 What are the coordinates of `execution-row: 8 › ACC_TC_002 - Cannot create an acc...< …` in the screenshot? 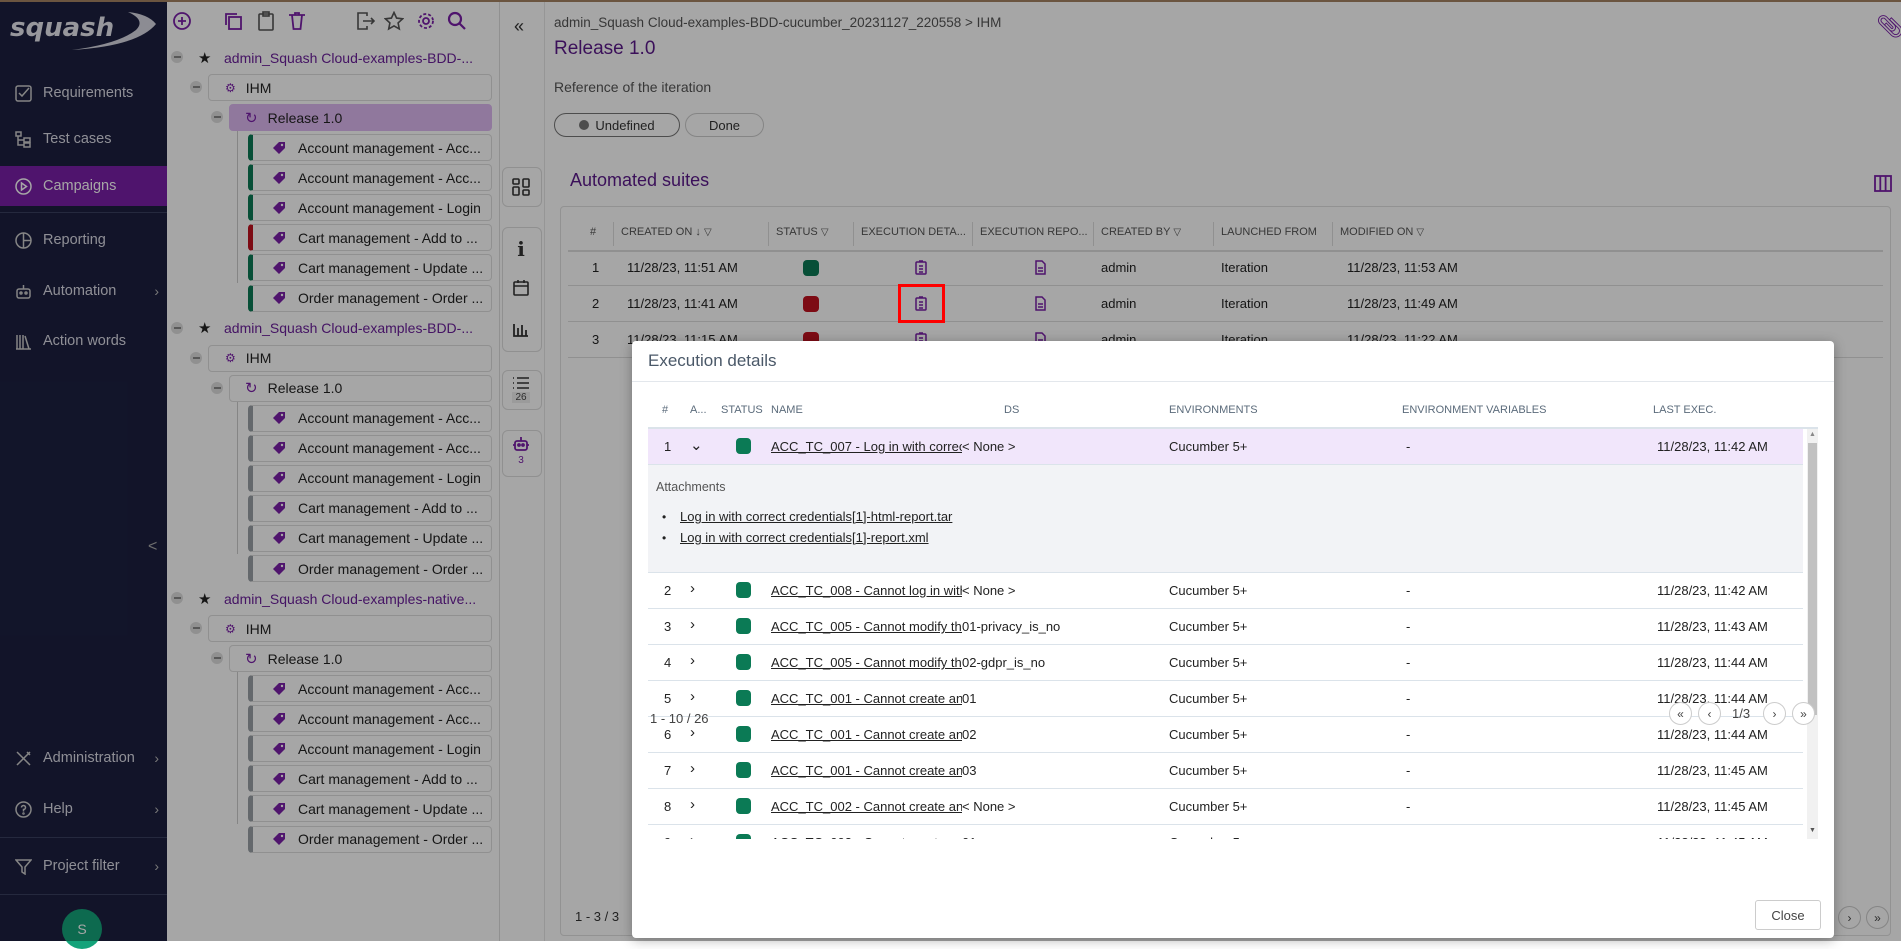 It's located at (1225, 807).